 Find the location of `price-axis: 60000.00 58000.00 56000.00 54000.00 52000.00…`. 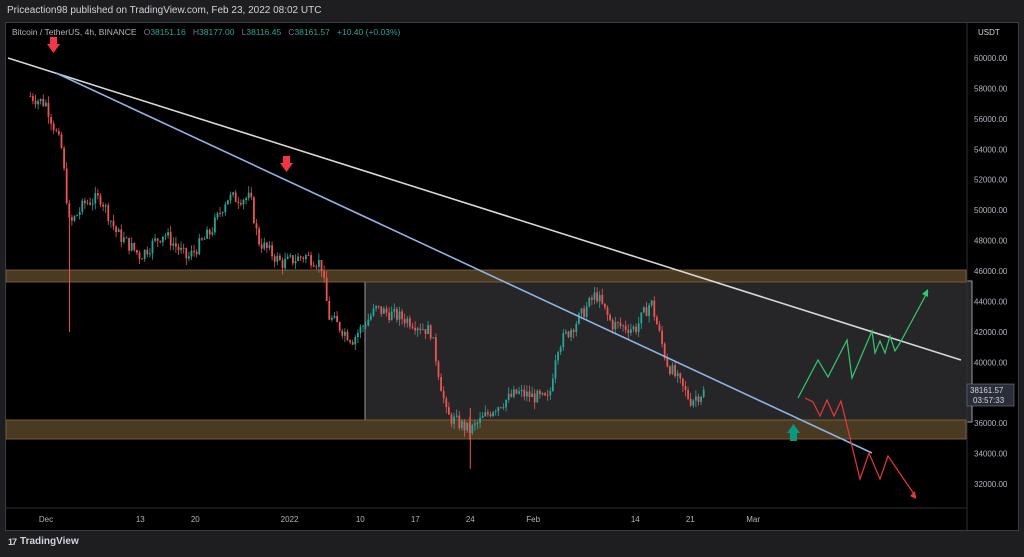

price-axis: 60000.00 58000.00 56000.00 54000.00 52000.00… is located at coordinates (991, 271).